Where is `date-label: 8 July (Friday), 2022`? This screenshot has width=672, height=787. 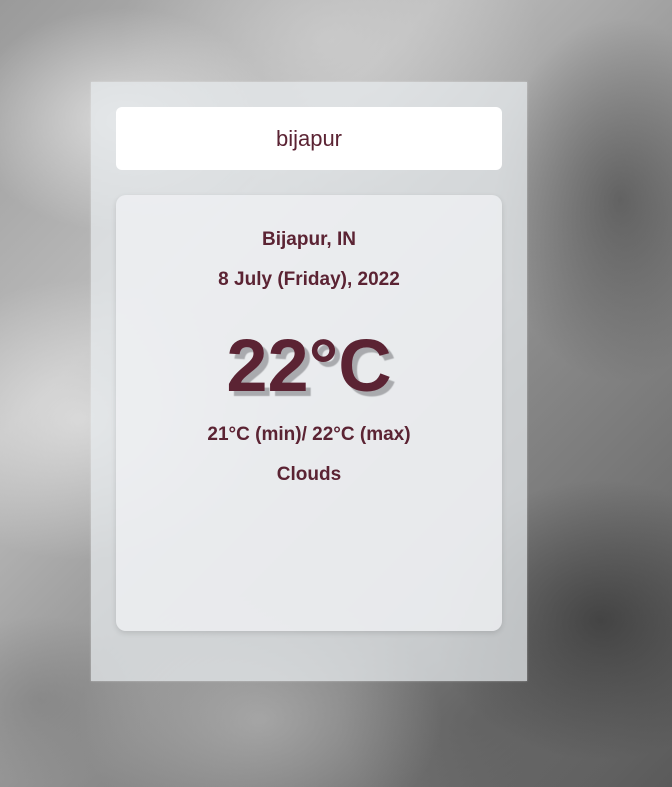 date-label: 8 July (Friday), 2022 is located at coordinates (309, 279).